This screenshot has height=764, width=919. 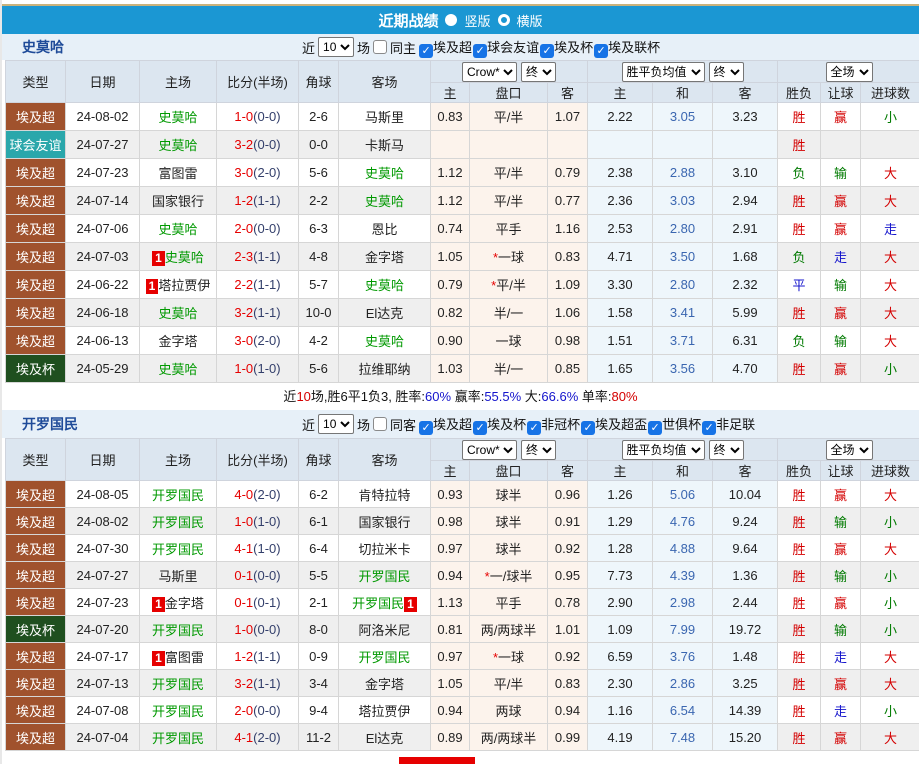 I want to click on odds-home-cell: 0.90, so click(x=450, y=340).